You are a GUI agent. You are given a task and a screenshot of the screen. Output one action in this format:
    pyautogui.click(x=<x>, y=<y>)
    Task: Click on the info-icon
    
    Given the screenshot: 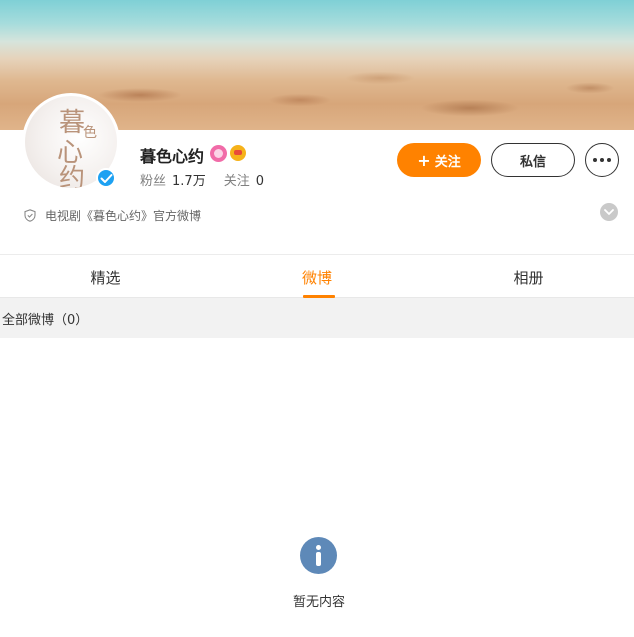 What is the action you would take?
    pyautogui.click(x=318, y=555)
    